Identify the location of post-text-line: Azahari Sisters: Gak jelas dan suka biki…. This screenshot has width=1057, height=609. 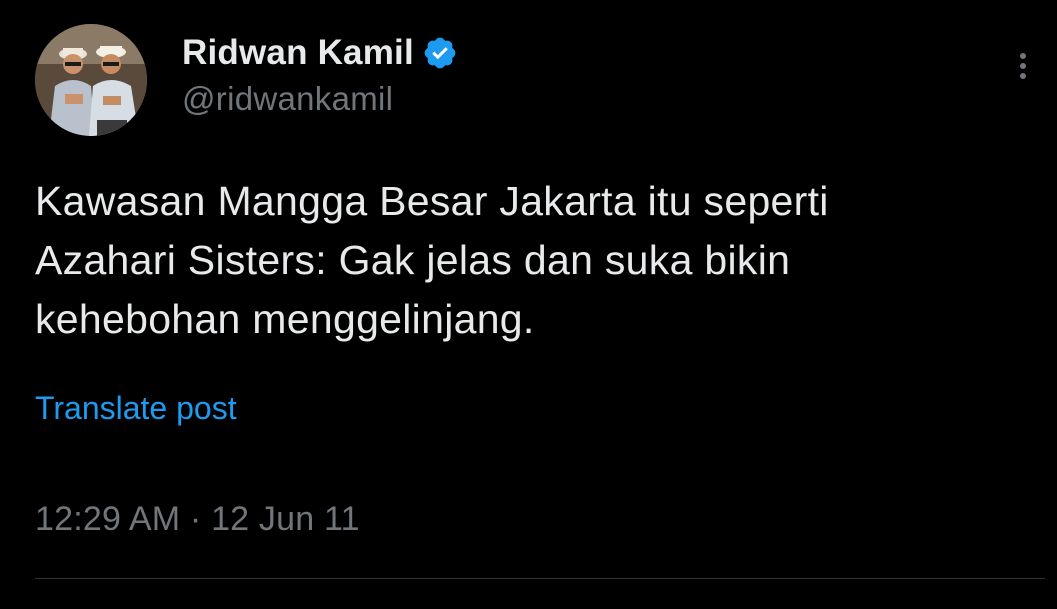
(413, 260).